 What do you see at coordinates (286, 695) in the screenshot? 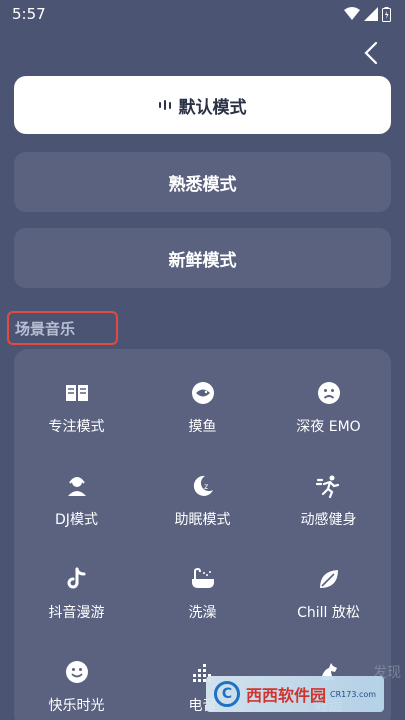
I see `watermark-text: 西西软件园` at bounding box center [286, 695].